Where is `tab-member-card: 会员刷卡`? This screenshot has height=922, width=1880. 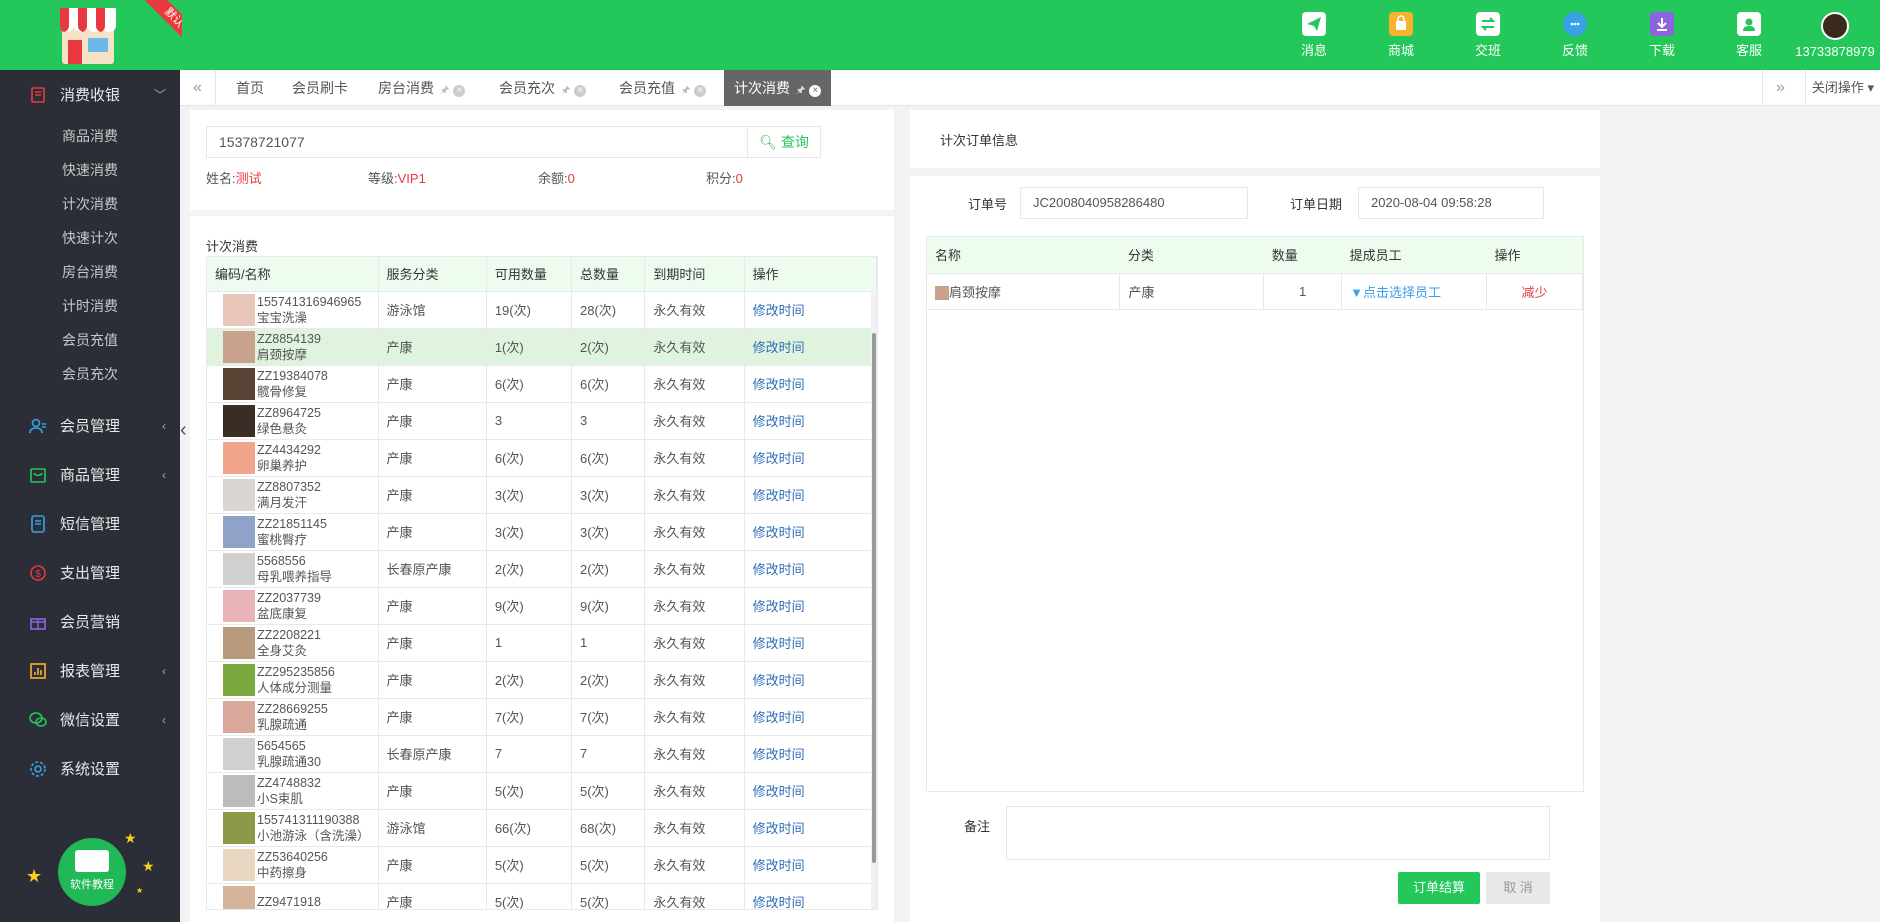
tab-member-card: 会员刷卡 is located at coordinates (320, 88).